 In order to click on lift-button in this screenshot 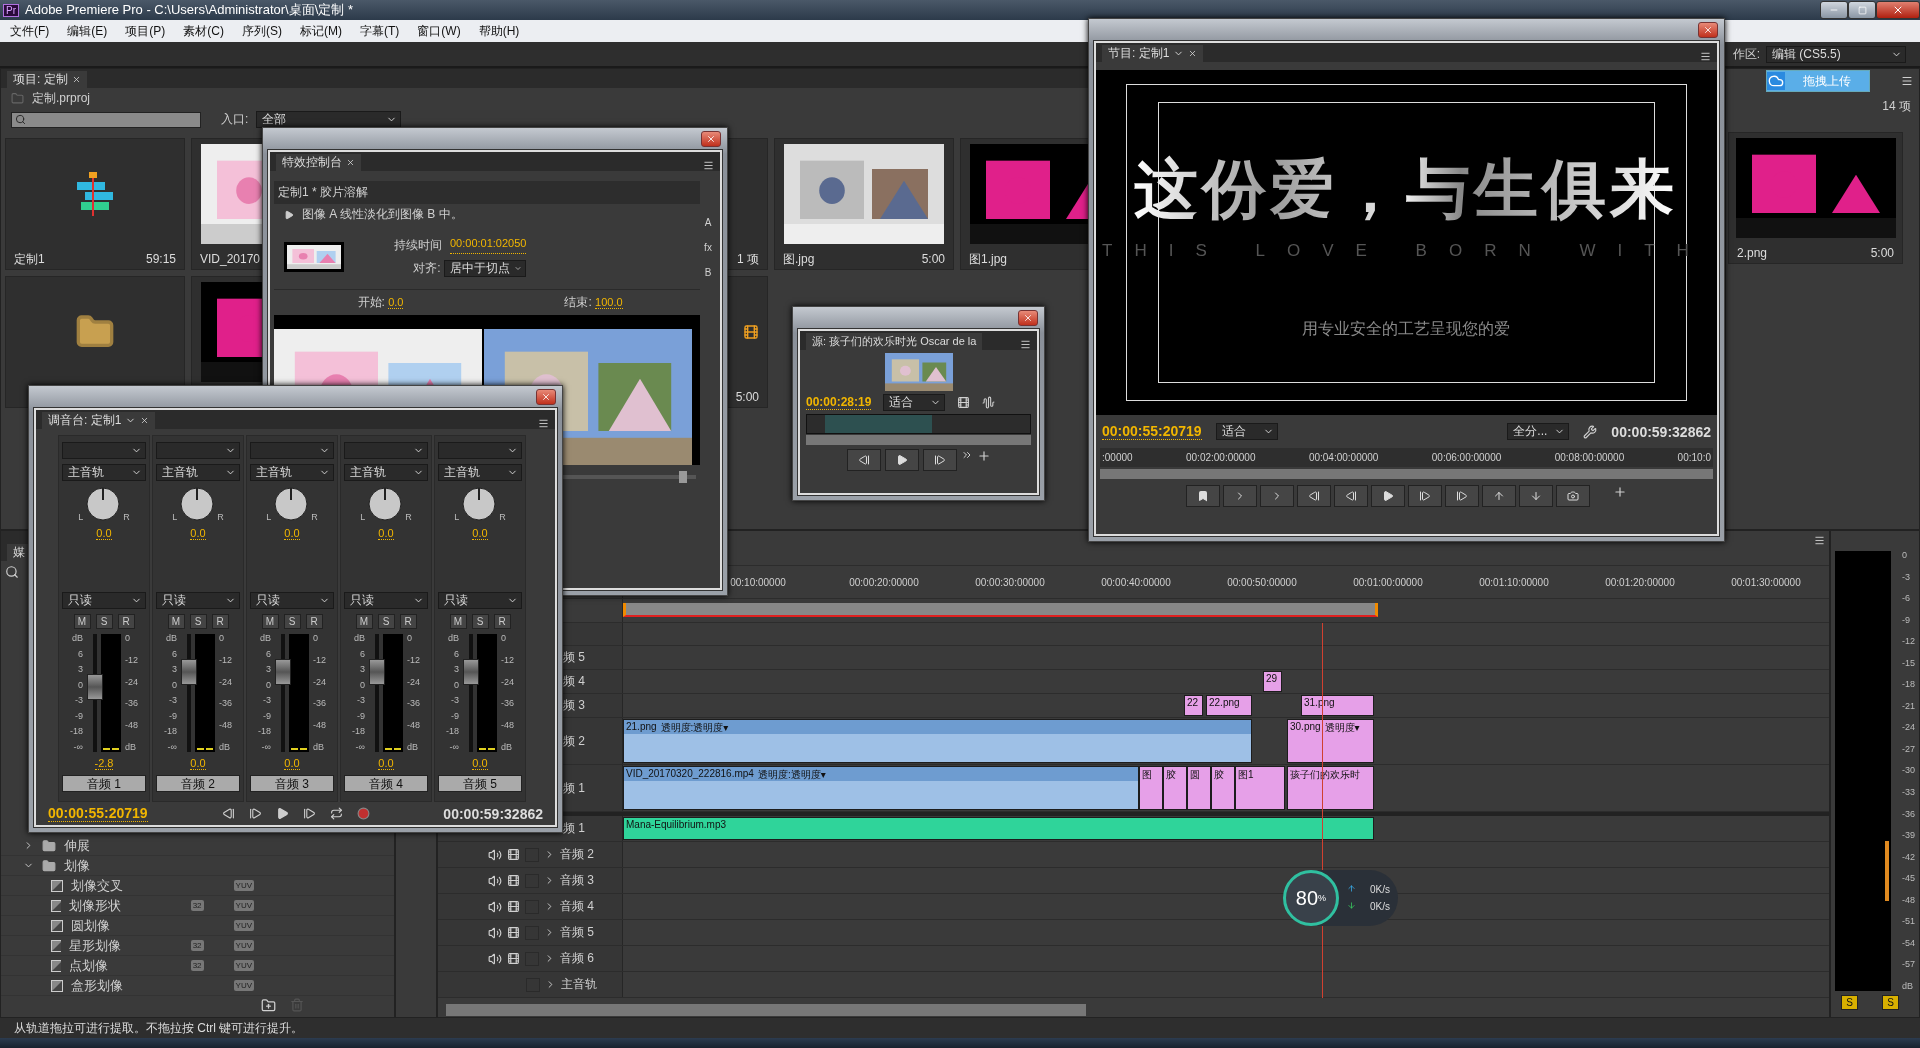, I will do `click(1499, 496)`.